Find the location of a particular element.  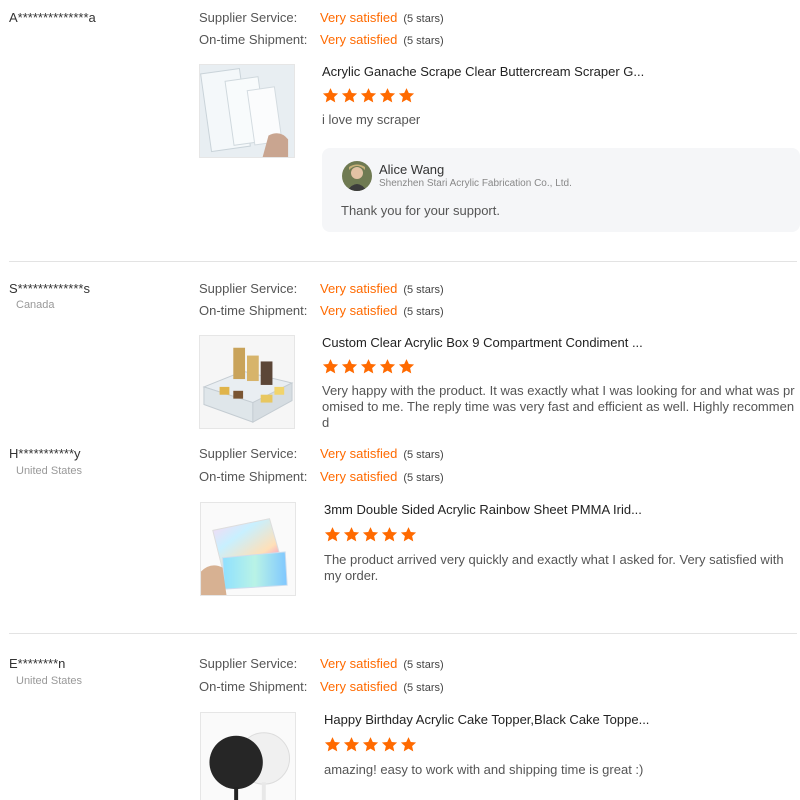

avatar-image is located at coordinates (357, 176).